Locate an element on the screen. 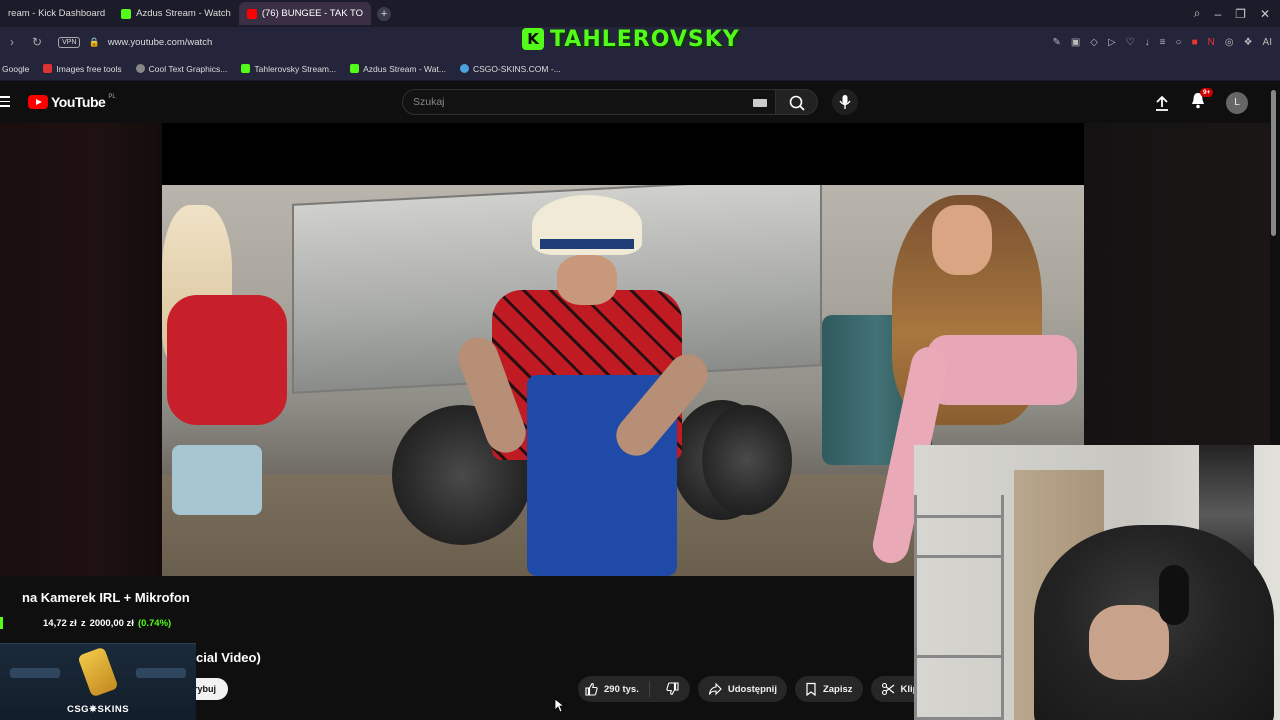 The image size is (1280, 720). search-icon is located at coordinates (797, 103).